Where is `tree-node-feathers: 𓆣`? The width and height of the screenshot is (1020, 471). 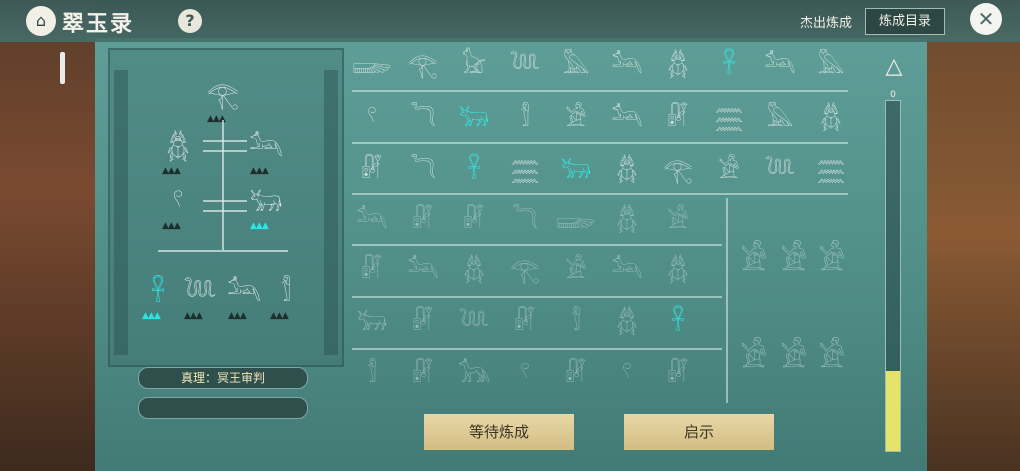
tree-node-feathers: 𓆣 is located at coordinates (178, 148).